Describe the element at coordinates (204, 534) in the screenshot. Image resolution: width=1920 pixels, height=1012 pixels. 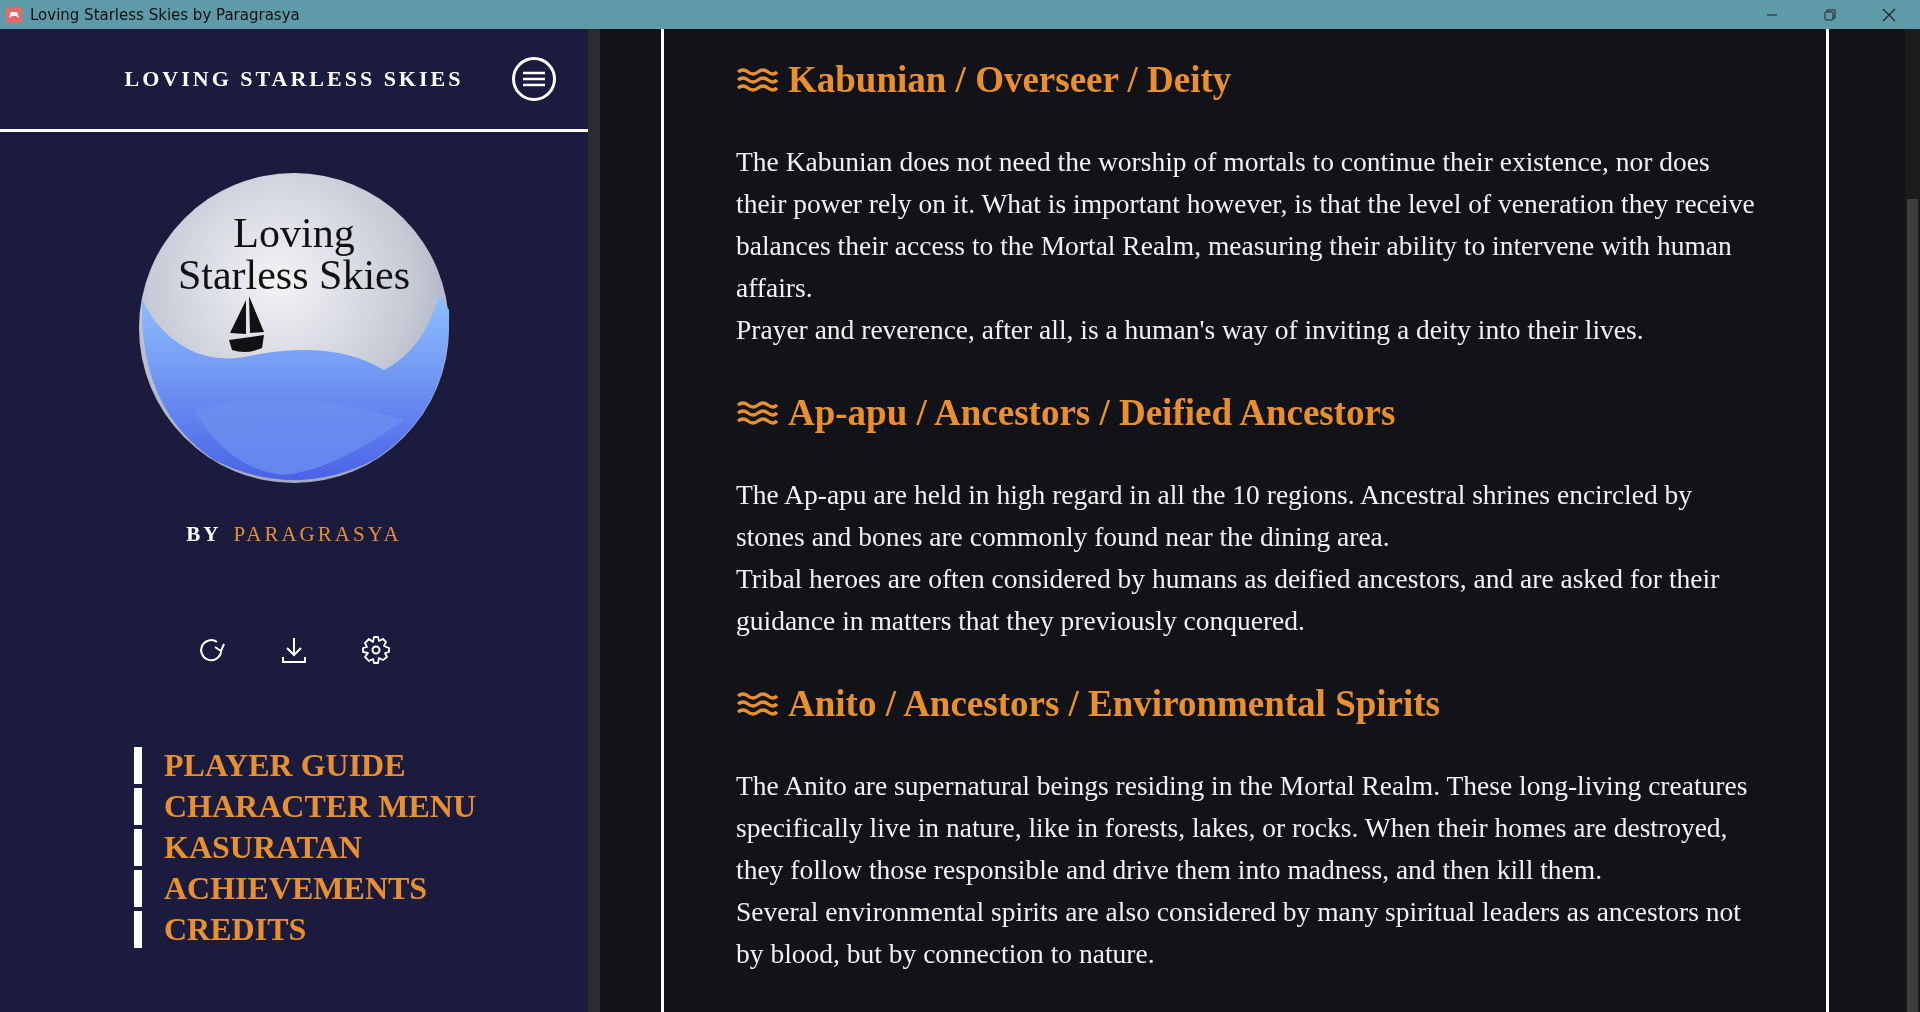
I see `byline-label: BY` at that location.